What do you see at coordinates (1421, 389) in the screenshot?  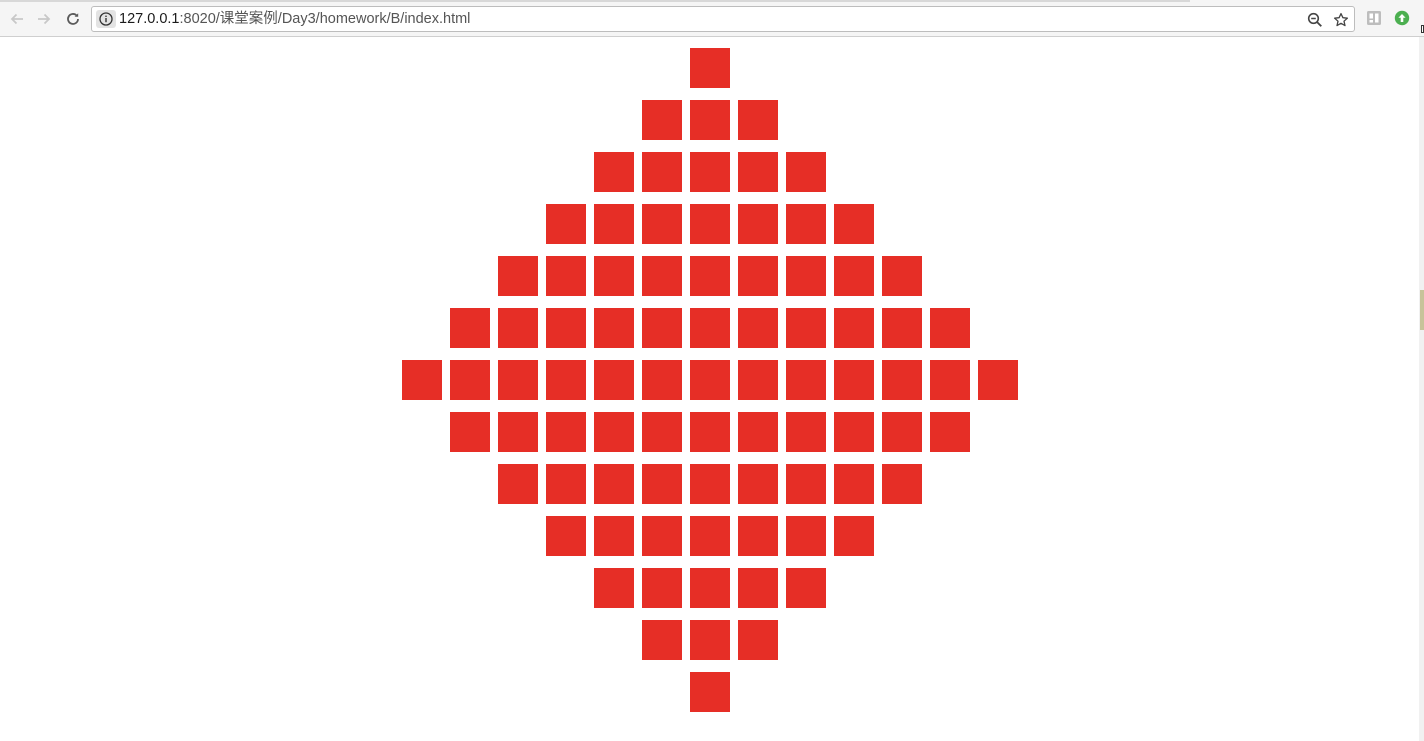 I see `scrollbar-track` at bounding box center [1421, 389].